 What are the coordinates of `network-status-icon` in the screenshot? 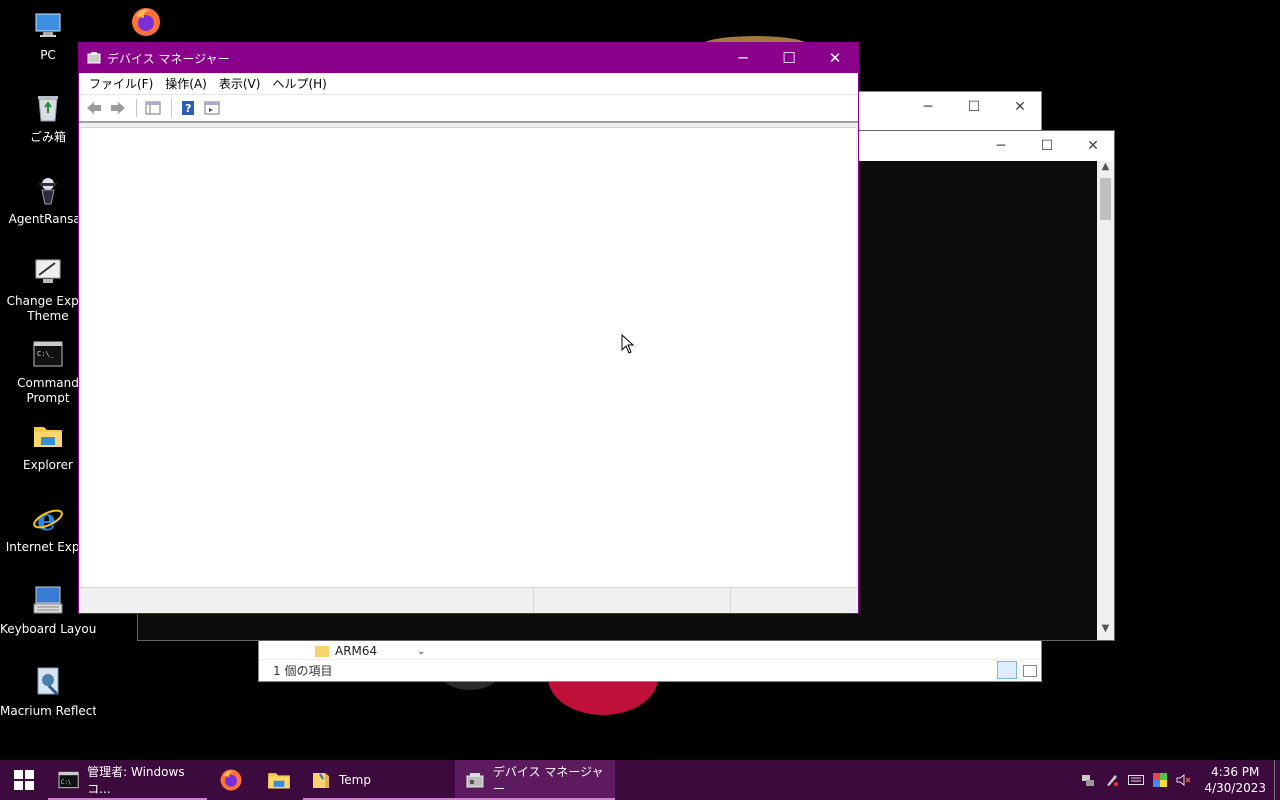 It's located at (1088, 780).